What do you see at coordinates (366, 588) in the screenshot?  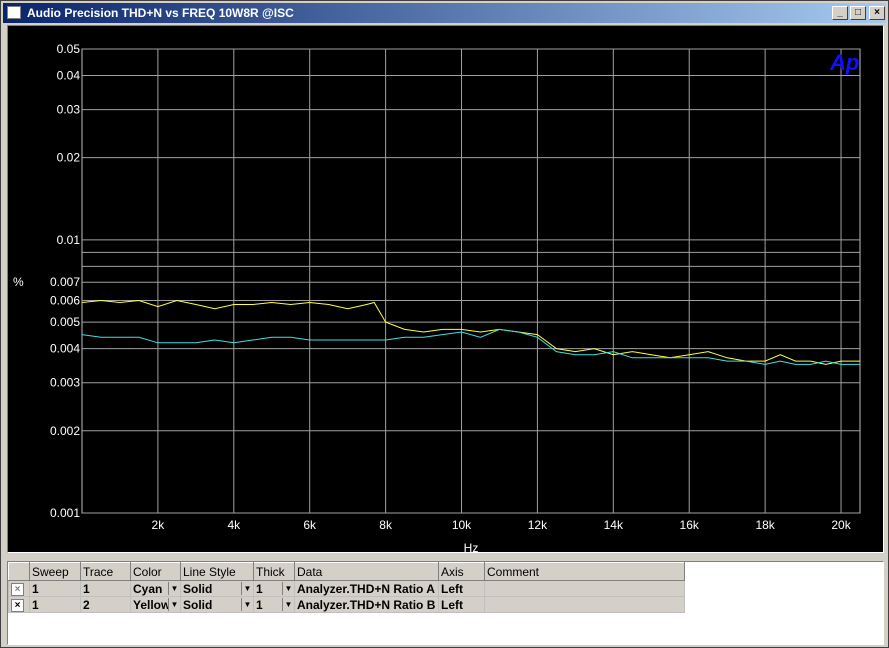 I see `data-cell: Analyzer.THD+N Ratio A` at bounding box center [366, 588].